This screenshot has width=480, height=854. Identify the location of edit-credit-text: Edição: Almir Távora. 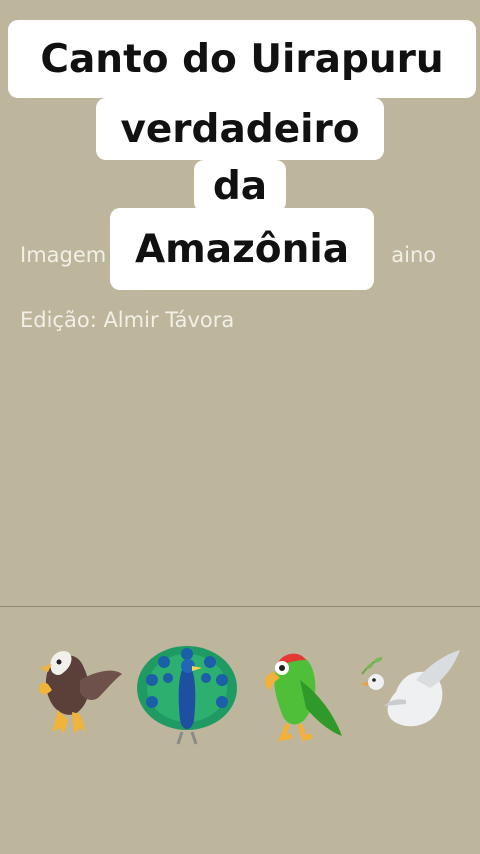
(127, 320).